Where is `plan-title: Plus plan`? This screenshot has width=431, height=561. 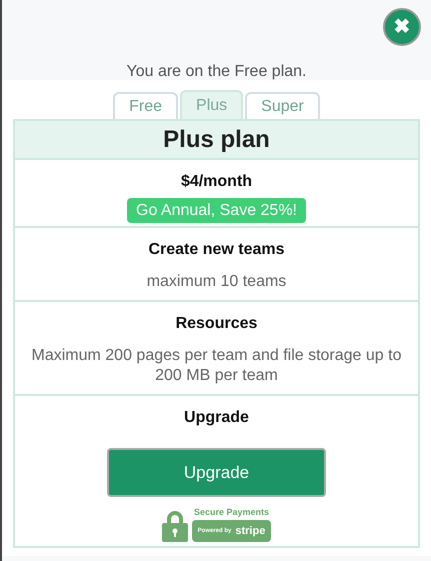
plan-title: Plus plan is located at coordinates (216, 139).